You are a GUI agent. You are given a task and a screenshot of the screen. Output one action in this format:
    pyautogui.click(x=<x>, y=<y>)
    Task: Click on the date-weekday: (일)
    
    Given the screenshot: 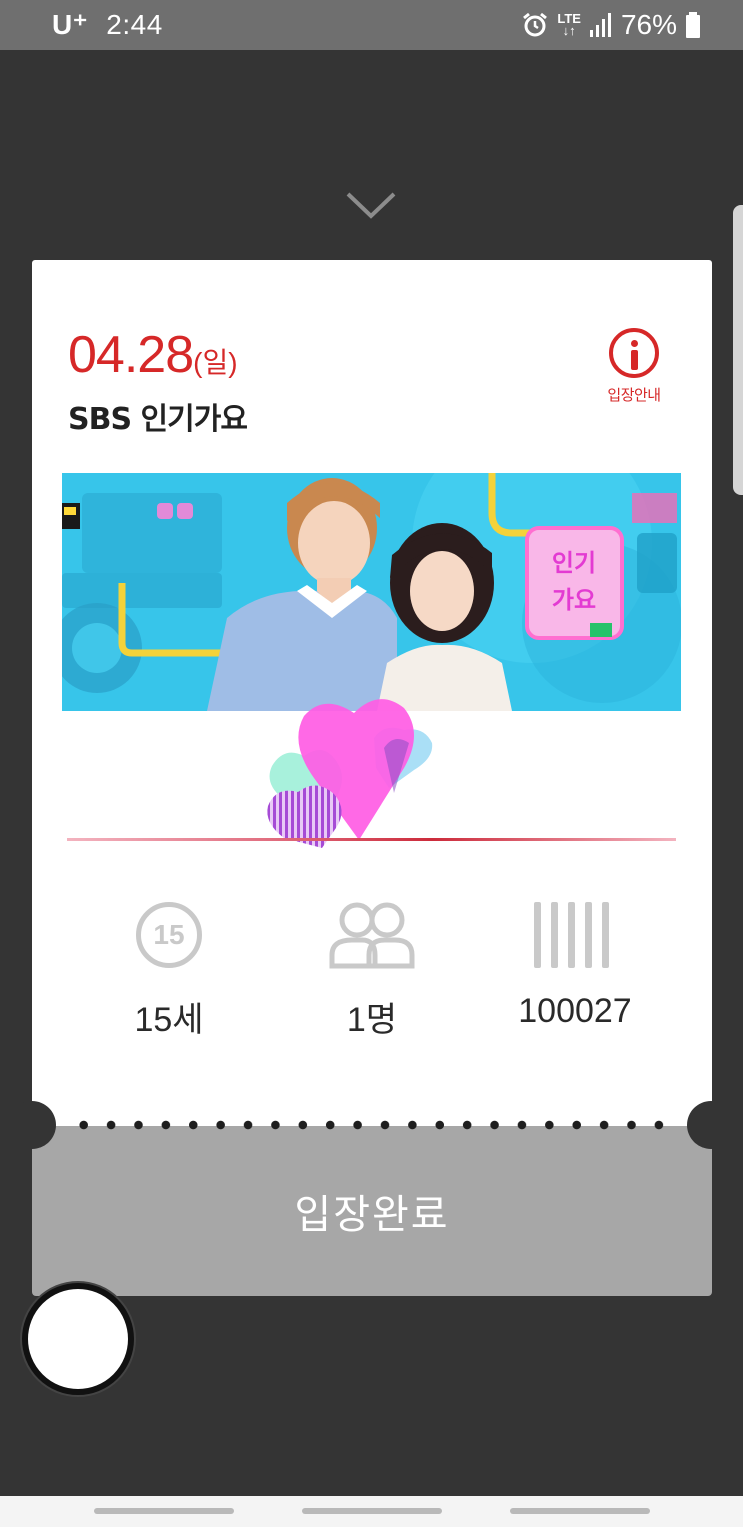 What is the action you would take?
    pyautogui.click(x=215, y=362)
    